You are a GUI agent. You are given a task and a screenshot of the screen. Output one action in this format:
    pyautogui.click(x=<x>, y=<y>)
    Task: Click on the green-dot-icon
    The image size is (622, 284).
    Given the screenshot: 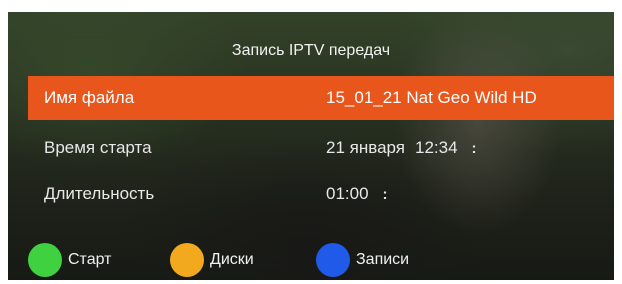 What is the action you would take?
    pyautogui.click(x=45, y=260)
    